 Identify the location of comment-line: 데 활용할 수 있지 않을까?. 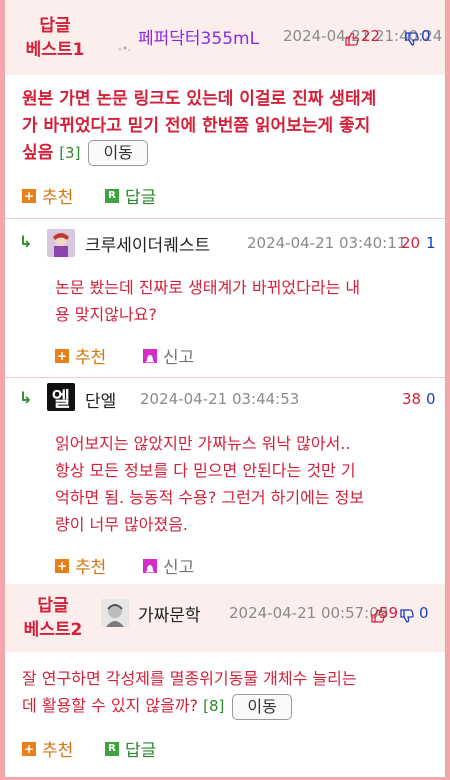
(110, 705).